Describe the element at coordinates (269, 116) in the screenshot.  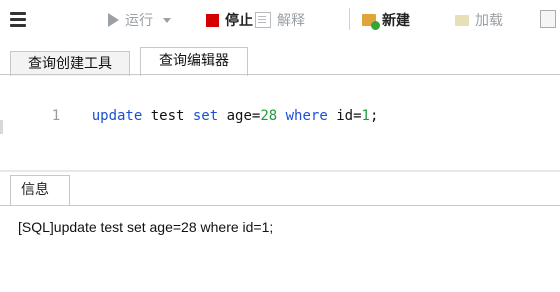
I see `number-literal: 28` at that location.